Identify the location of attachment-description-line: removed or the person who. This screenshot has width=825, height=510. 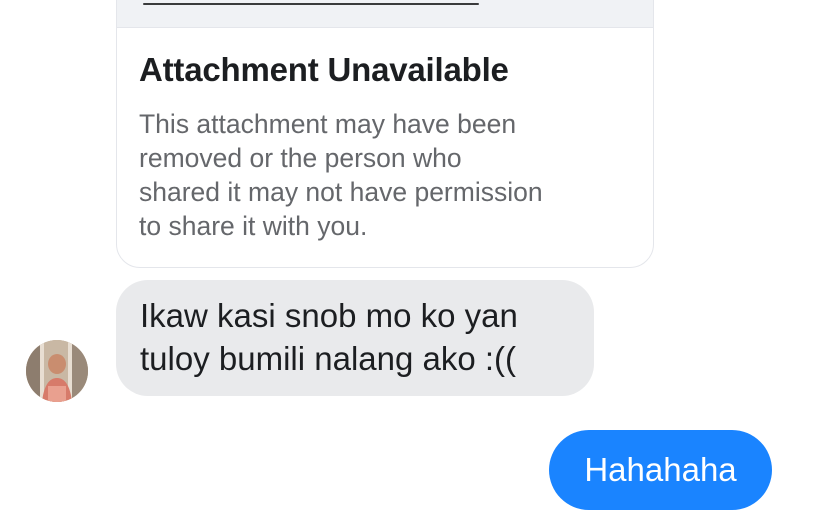
(300, 158).